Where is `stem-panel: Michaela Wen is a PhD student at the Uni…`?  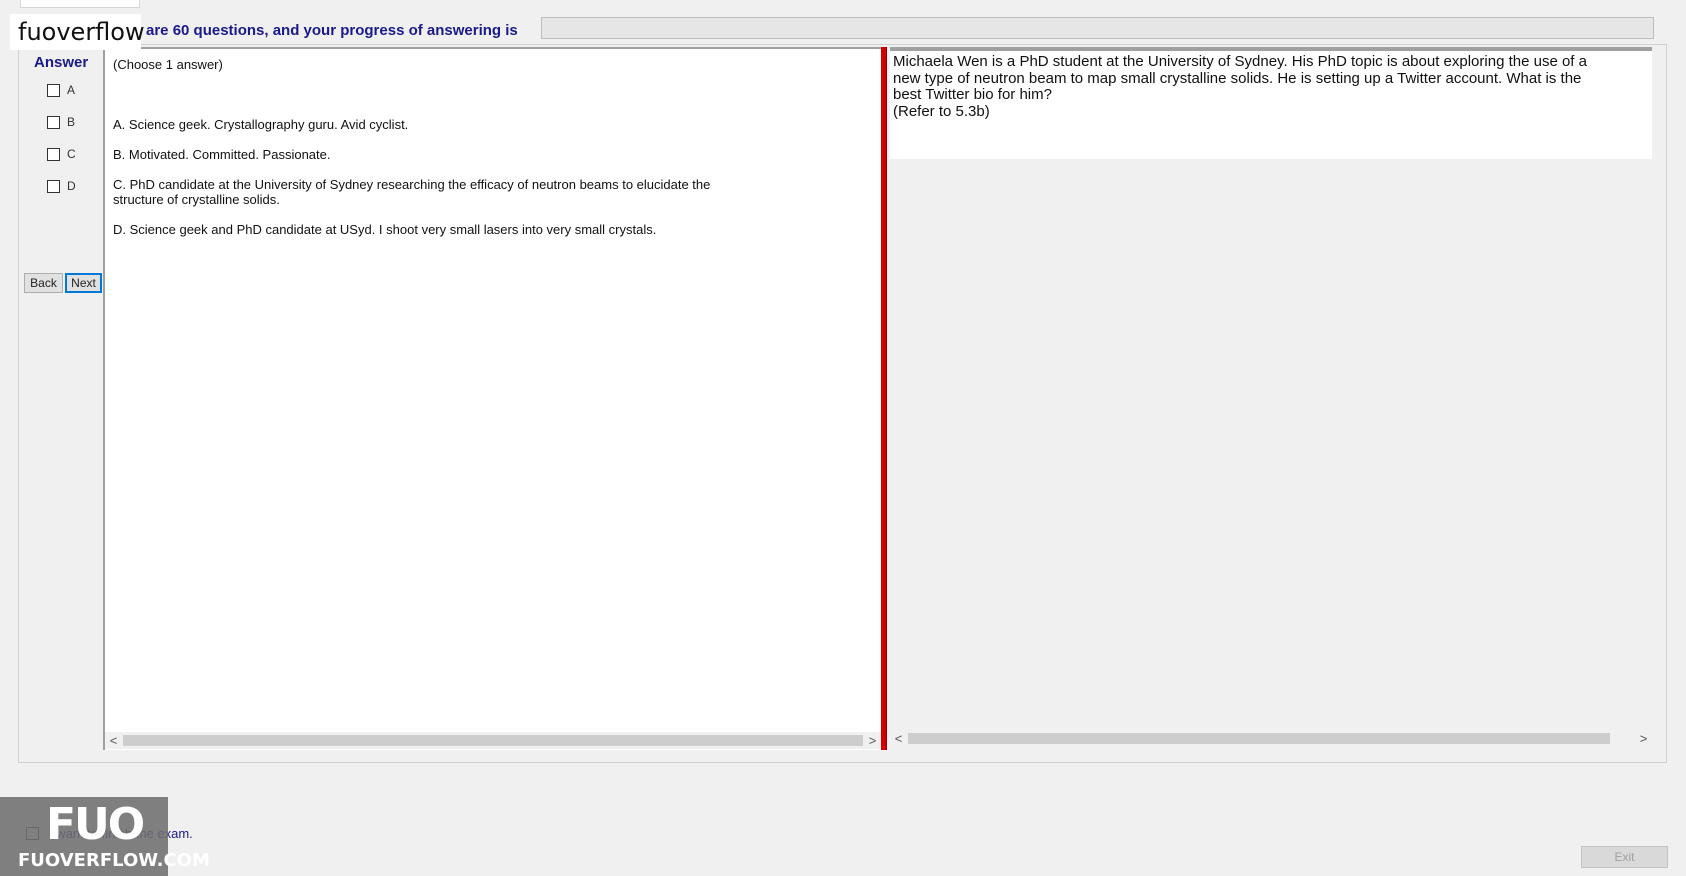
stem-panel: Michaela Wen is a PhD student at the Uni… is located at coordinates (1271, 103).